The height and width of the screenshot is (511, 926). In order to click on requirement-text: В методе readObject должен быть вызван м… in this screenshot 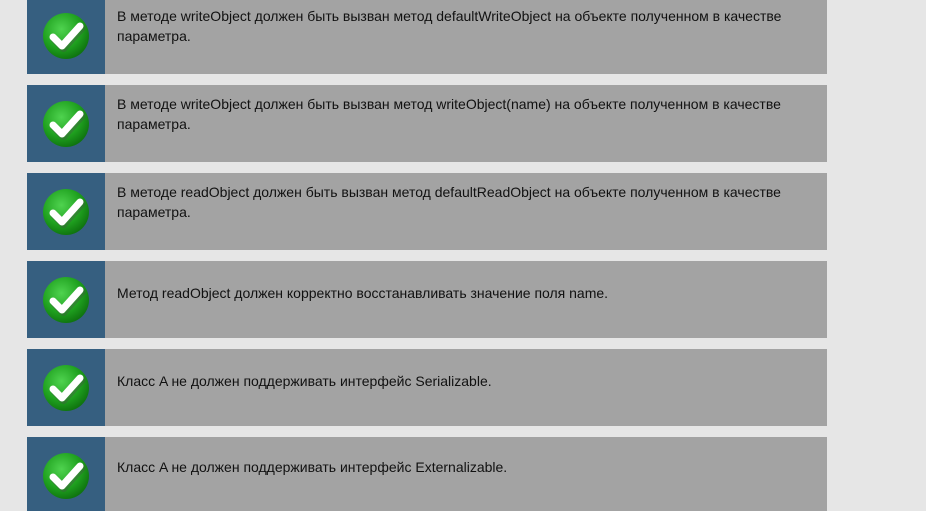, I will do `click(449, 202)`.